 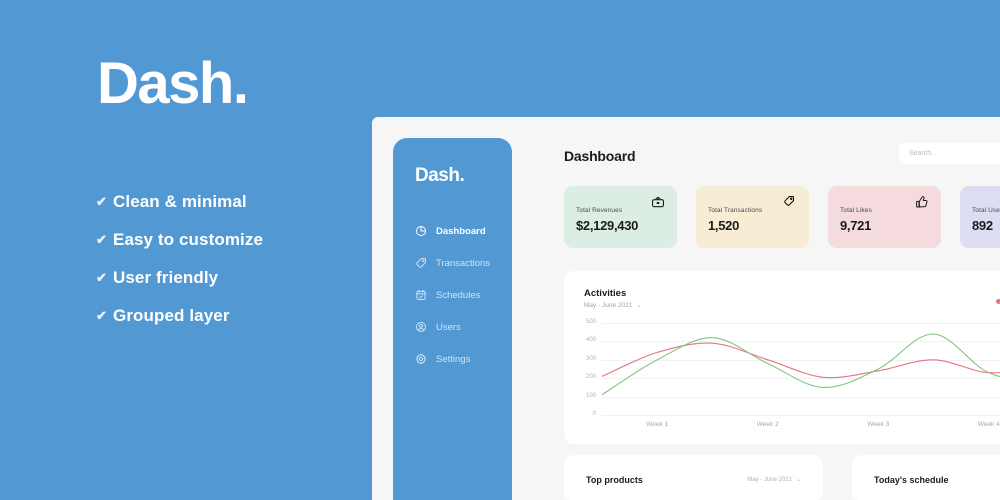 I want to click on stat-value: 9,721, so click(x=856, y=225).